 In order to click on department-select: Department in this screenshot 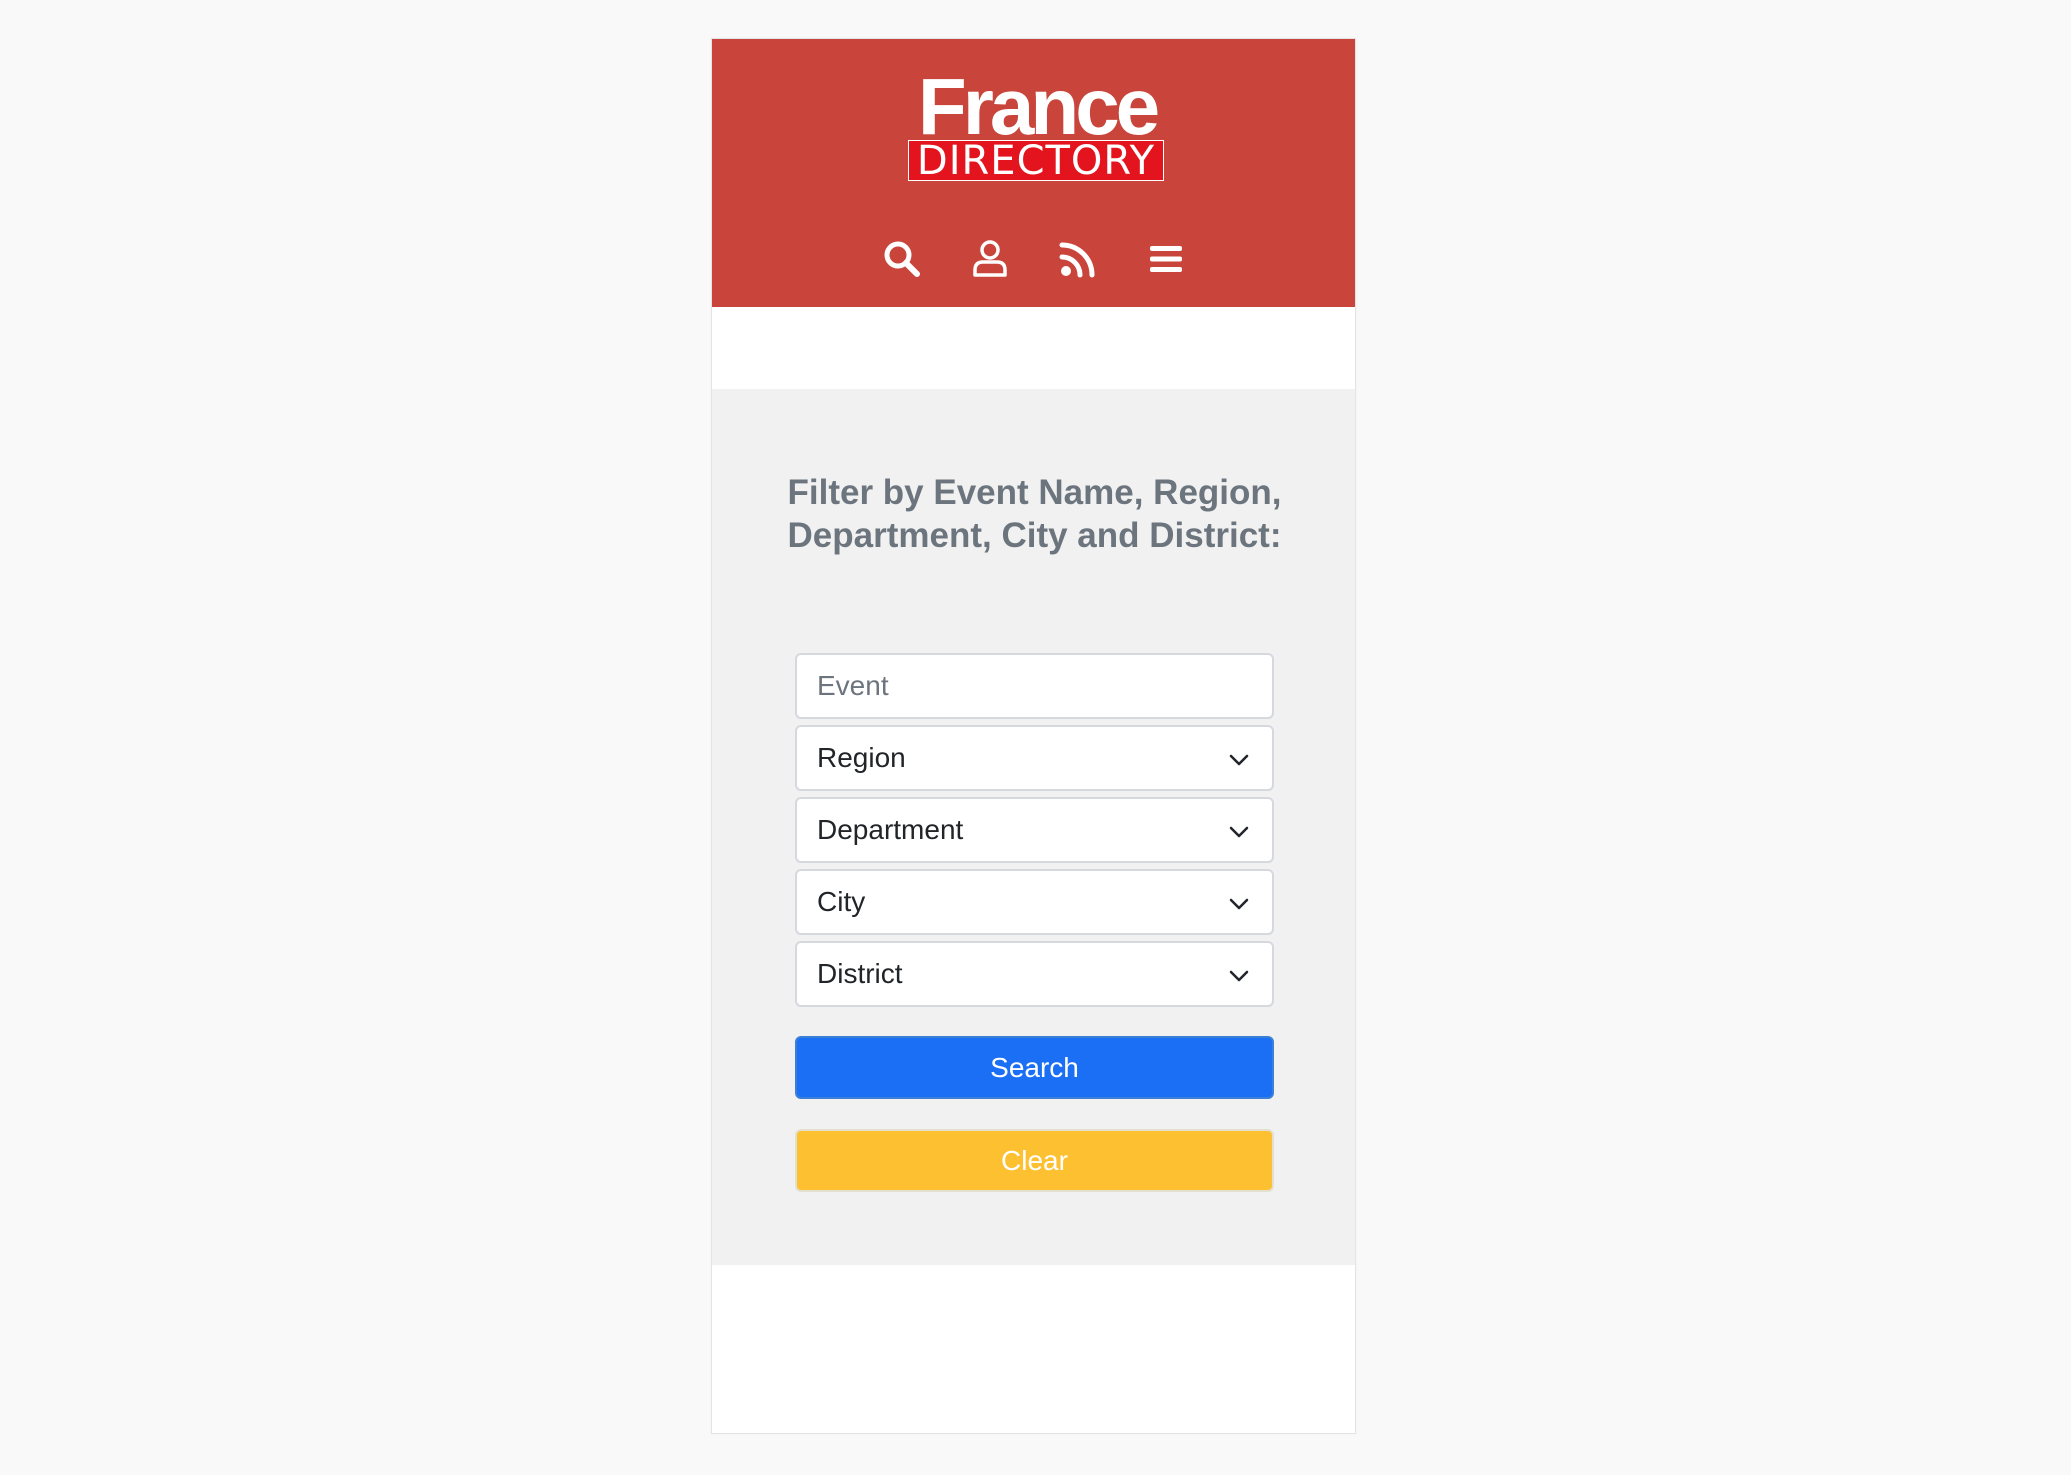, I will do `click(1034, 830)`.